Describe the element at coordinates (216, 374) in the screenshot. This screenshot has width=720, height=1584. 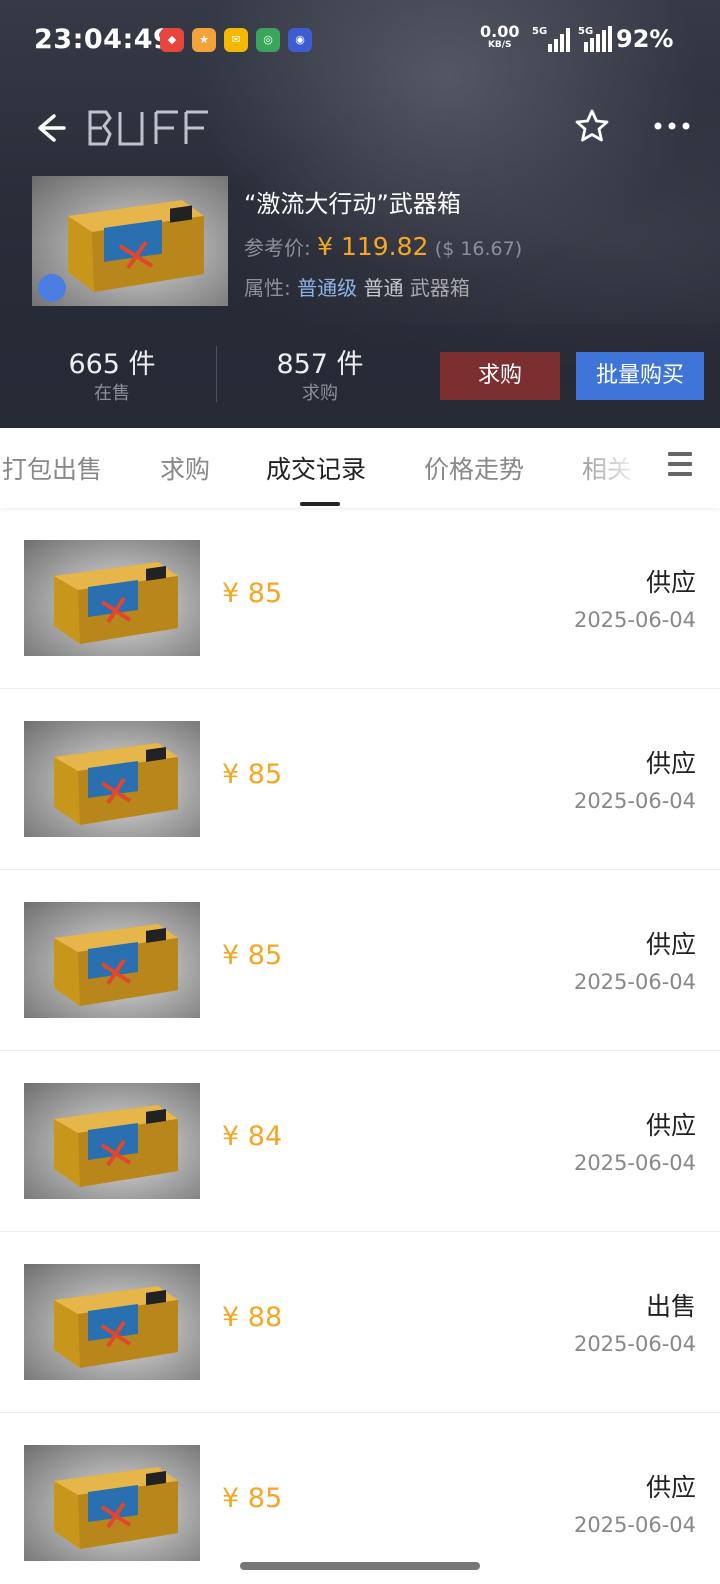
I see `stat-divider` at that location.